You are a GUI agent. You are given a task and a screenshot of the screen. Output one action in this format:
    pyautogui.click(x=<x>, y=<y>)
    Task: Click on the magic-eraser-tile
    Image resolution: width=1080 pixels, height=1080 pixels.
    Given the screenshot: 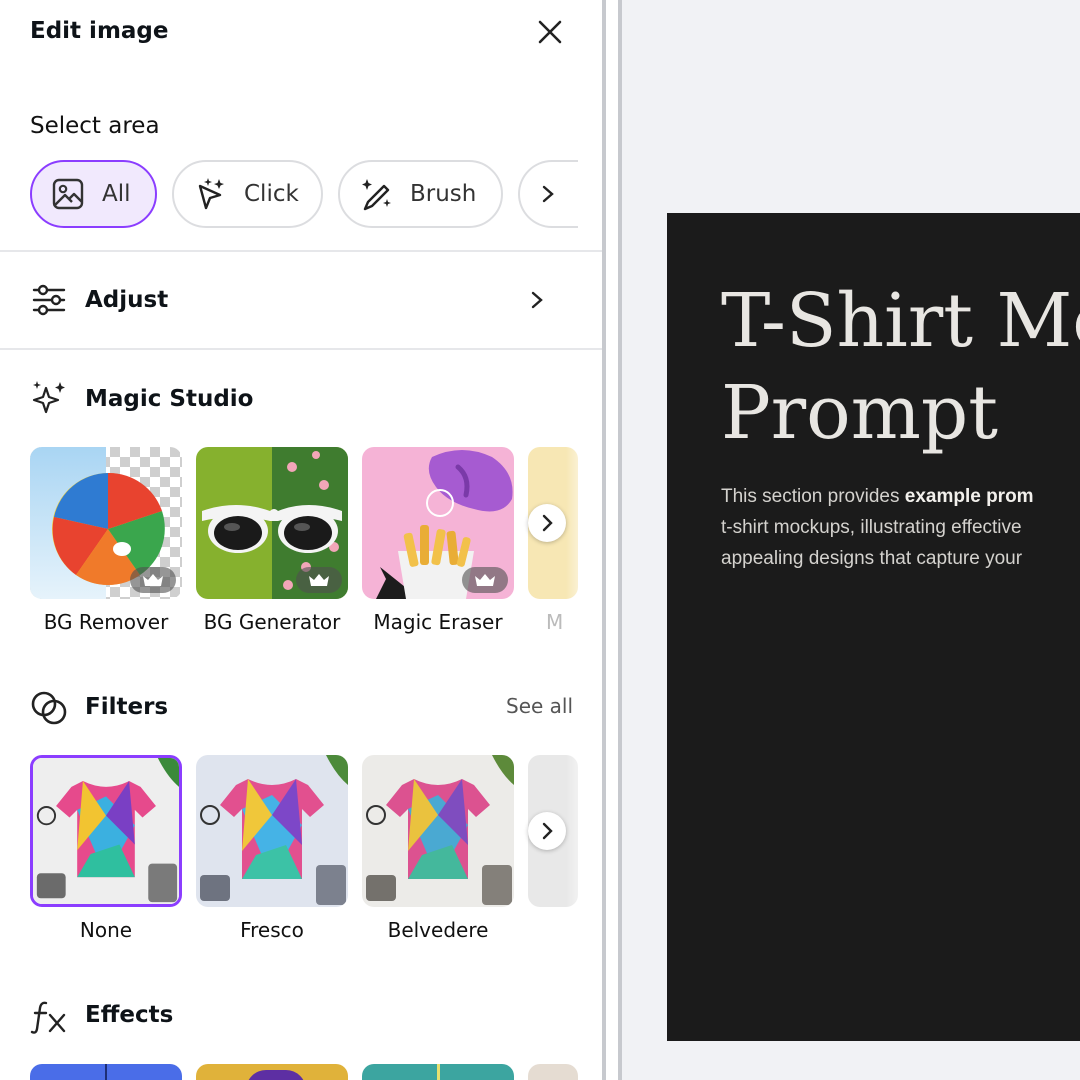 What is the action you would take?
    pyautogui.click(x=438, y=523)
    